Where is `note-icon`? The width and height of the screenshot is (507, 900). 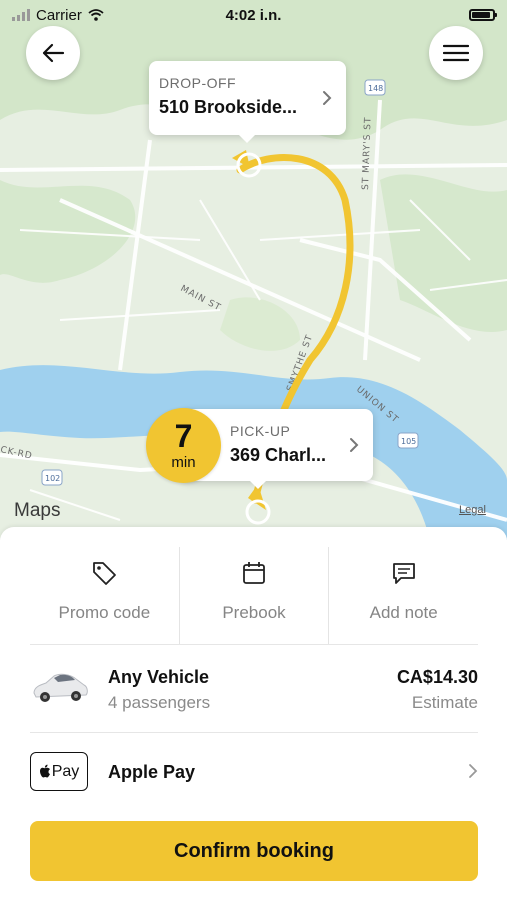 note-icon is located at coordinates (403, 573).